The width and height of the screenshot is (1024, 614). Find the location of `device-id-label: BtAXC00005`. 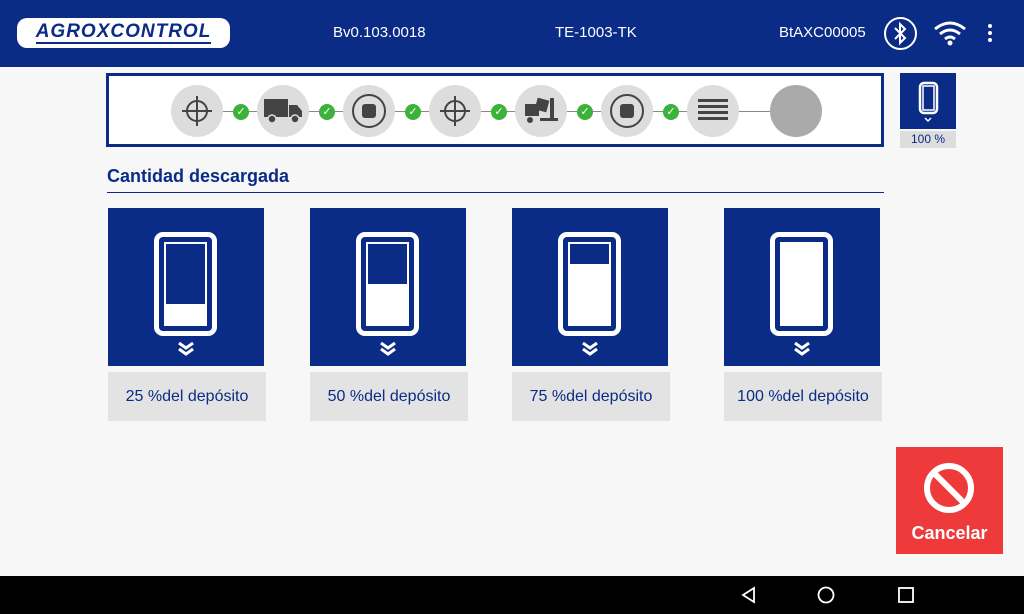

device-id-label: BtAXC00005 is located at coordinates (822, 32).